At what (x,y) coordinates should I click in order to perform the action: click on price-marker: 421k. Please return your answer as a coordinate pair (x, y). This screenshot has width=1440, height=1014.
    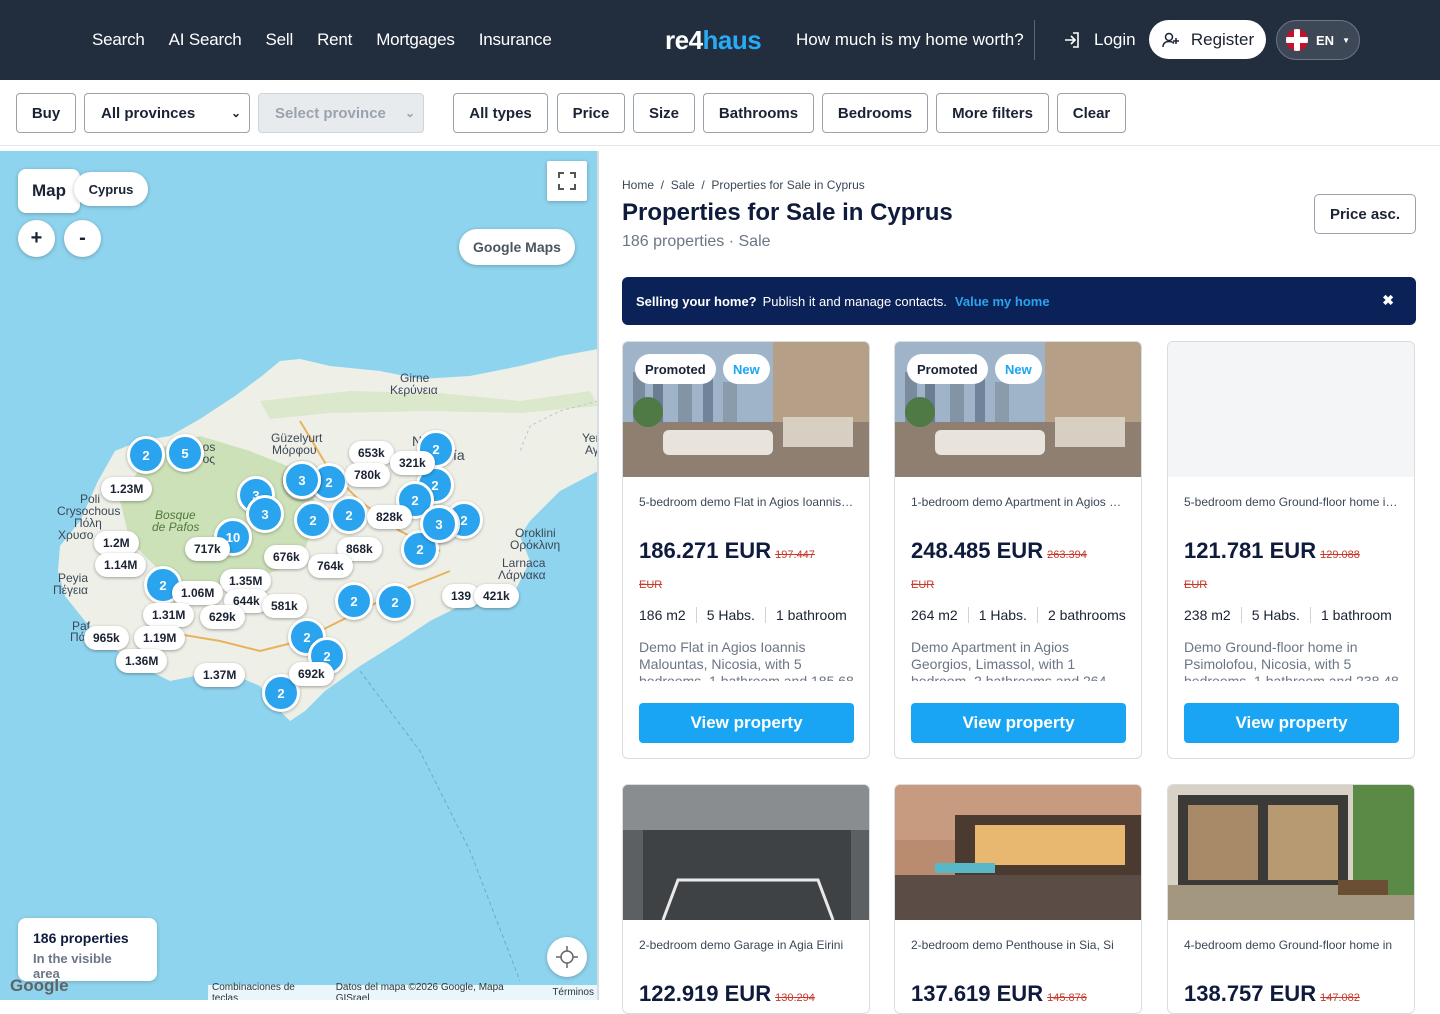
    Looking at the image, I should click on (496, 596).